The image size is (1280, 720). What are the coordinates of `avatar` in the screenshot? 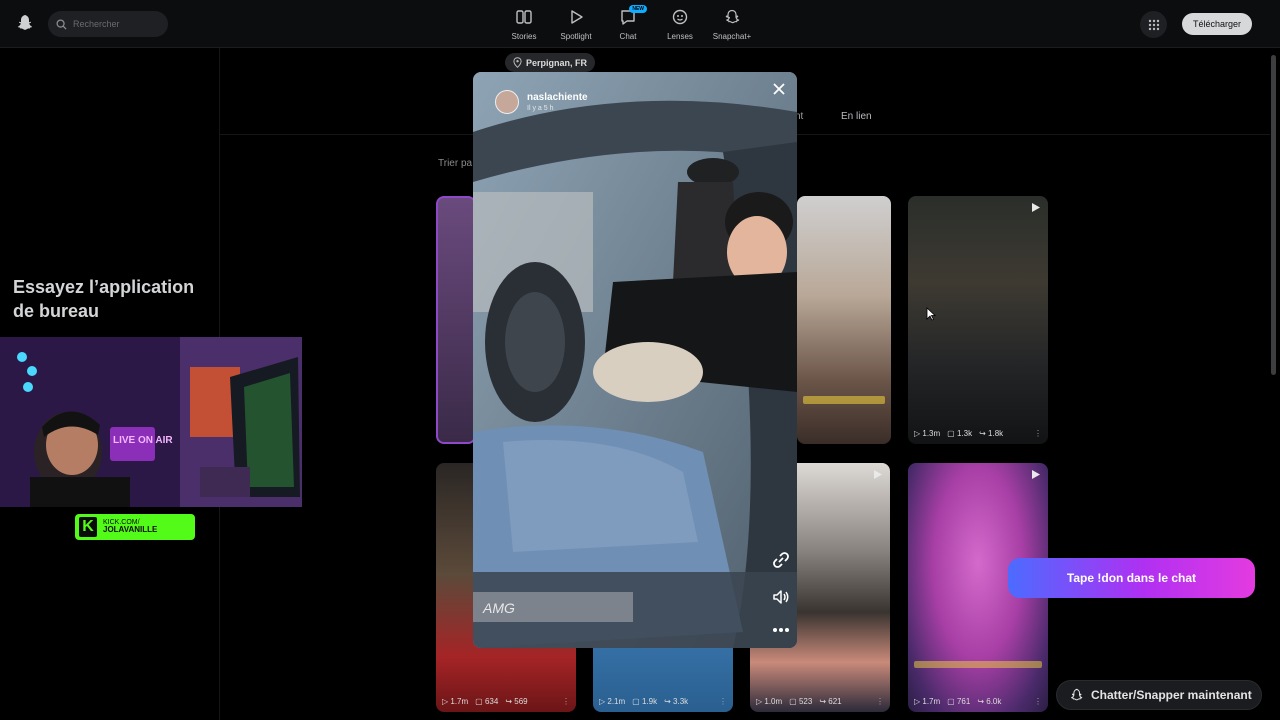 It's located at (507, 102).